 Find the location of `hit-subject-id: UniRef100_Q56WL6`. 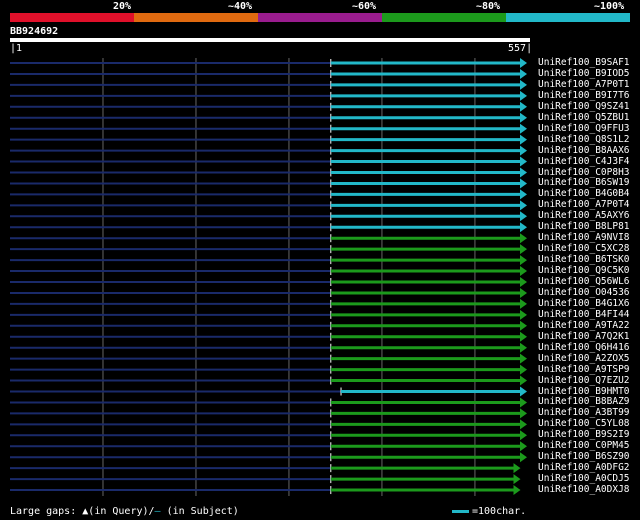

hit-subject-id: UniRef100_Q56WL6 is located at coordinates (584, 281).